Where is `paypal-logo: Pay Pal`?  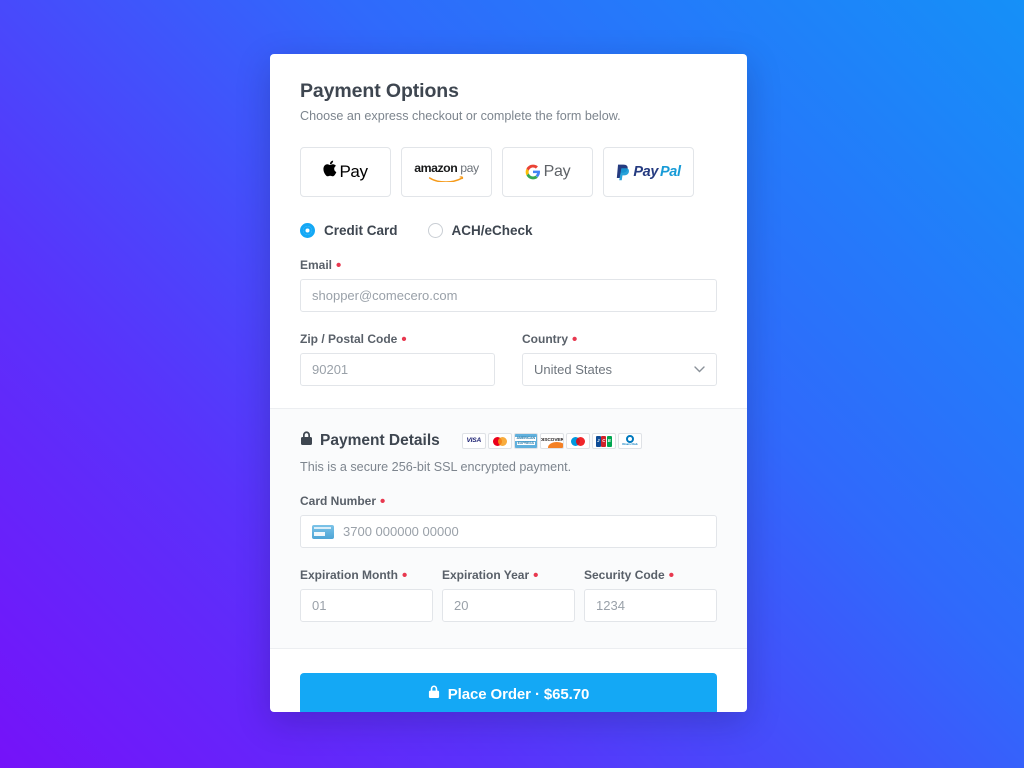 paypal-logo: Pay Pal is located at coordinates (648, 172).